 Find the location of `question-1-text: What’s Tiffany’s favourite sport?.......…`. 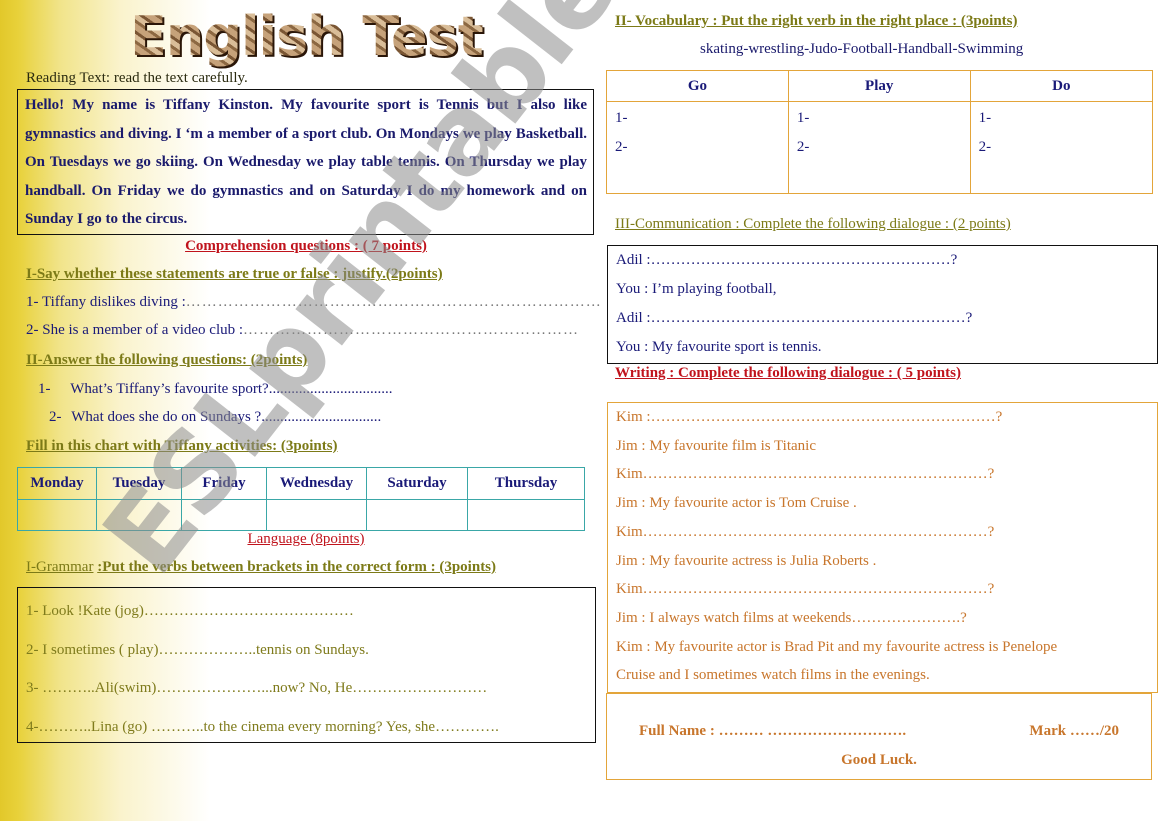

question-1-text: What’s Tiffany’s favourite sport?.......… is located at coordinates (231, 389).